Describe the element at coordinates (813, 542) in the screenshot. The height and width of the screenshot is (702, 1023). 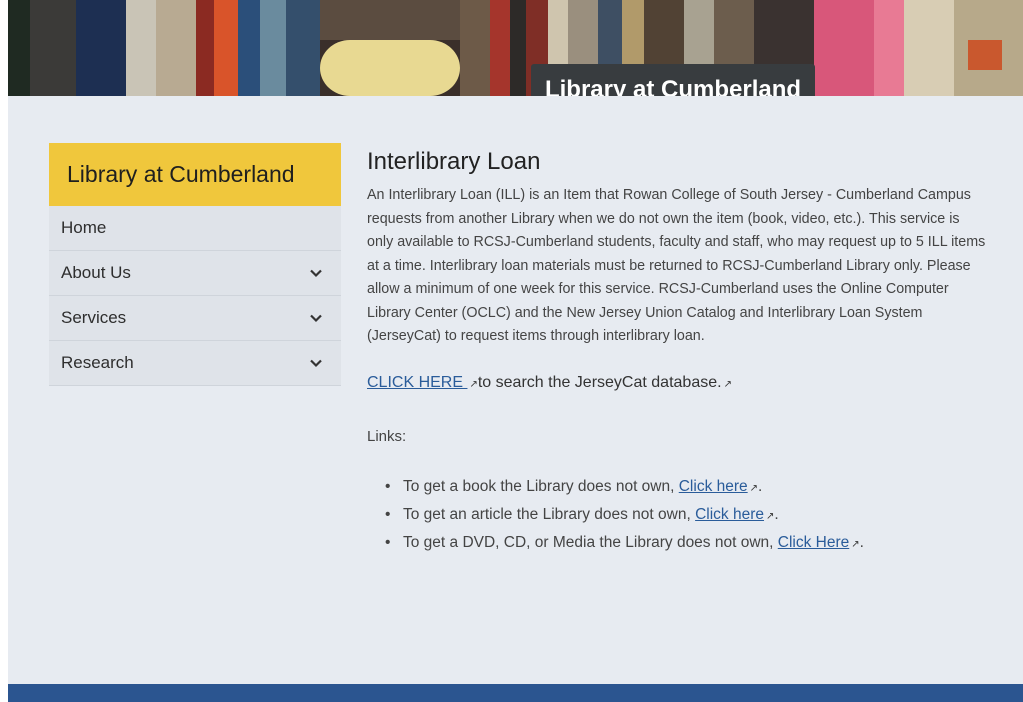
I see `media-request-link: Click Here` at that location.